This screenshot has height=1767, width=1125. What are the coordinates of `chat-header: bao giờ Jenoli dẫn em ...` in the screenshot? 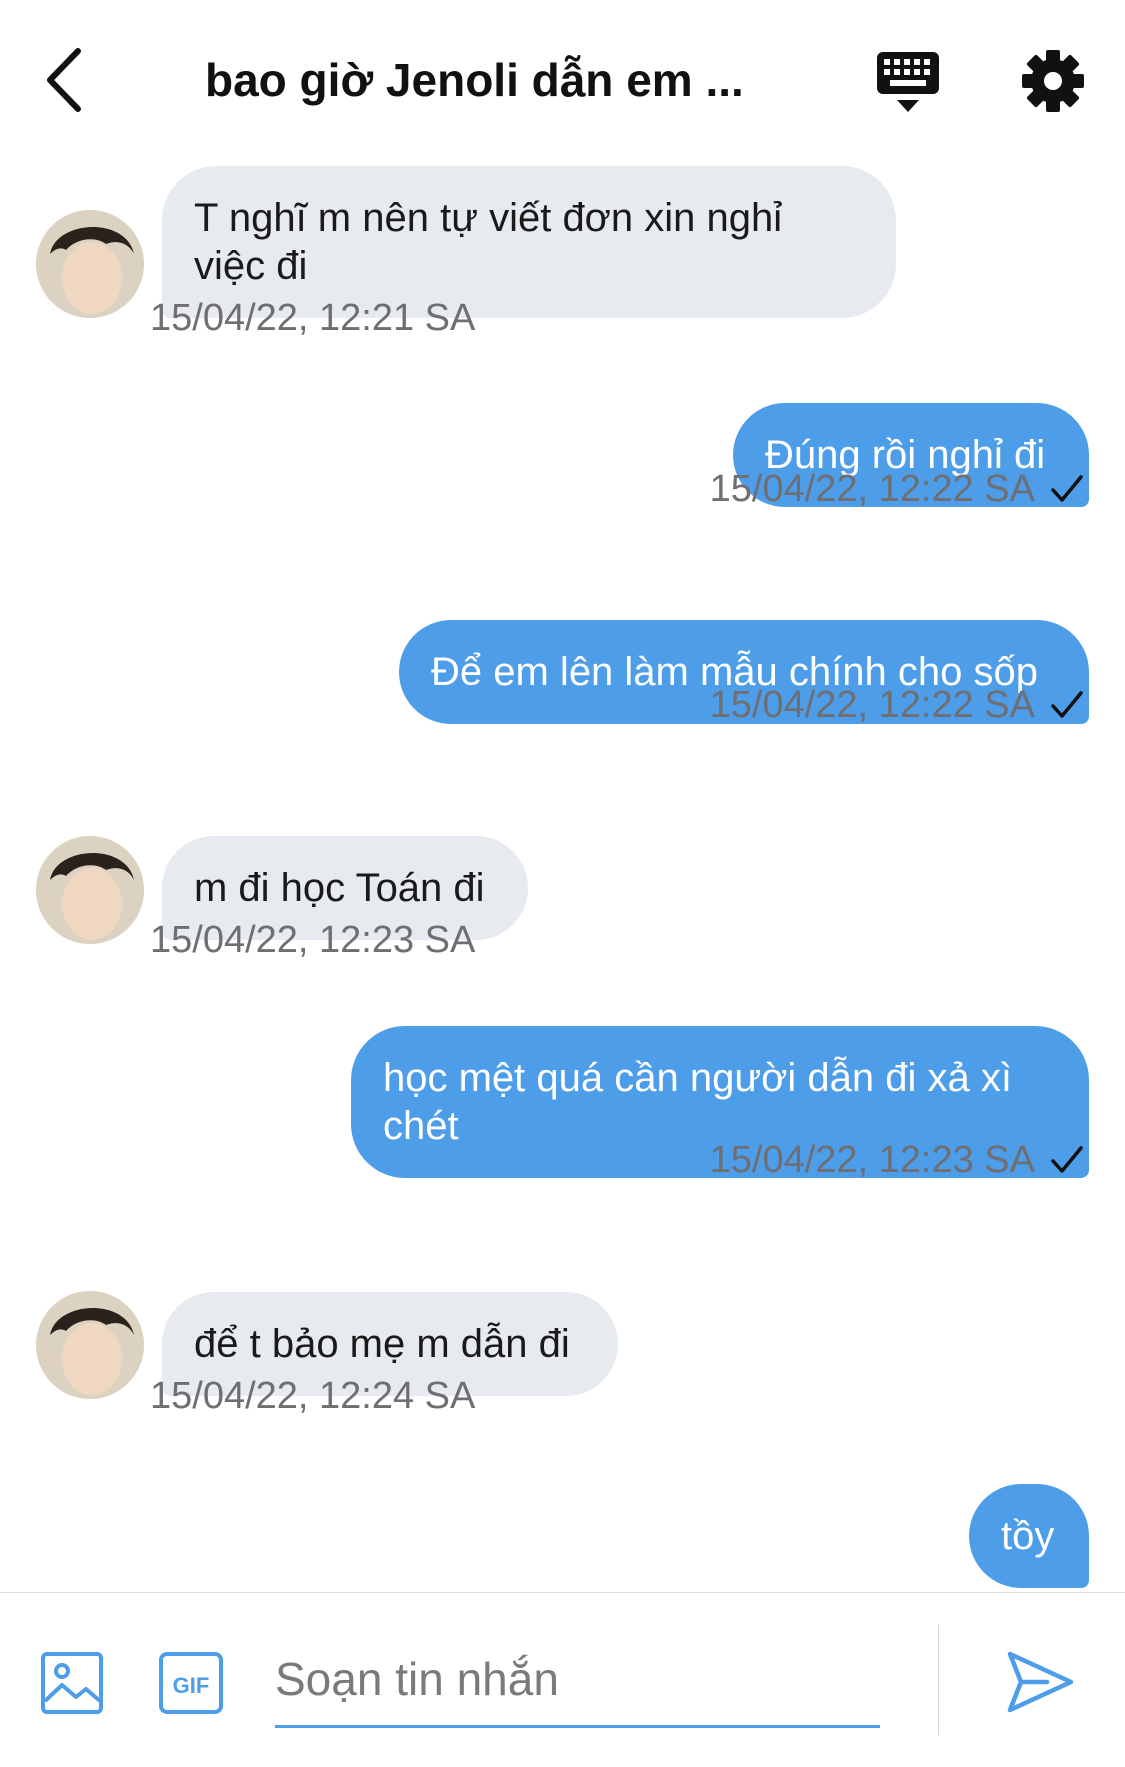 It's located at (562, 80).